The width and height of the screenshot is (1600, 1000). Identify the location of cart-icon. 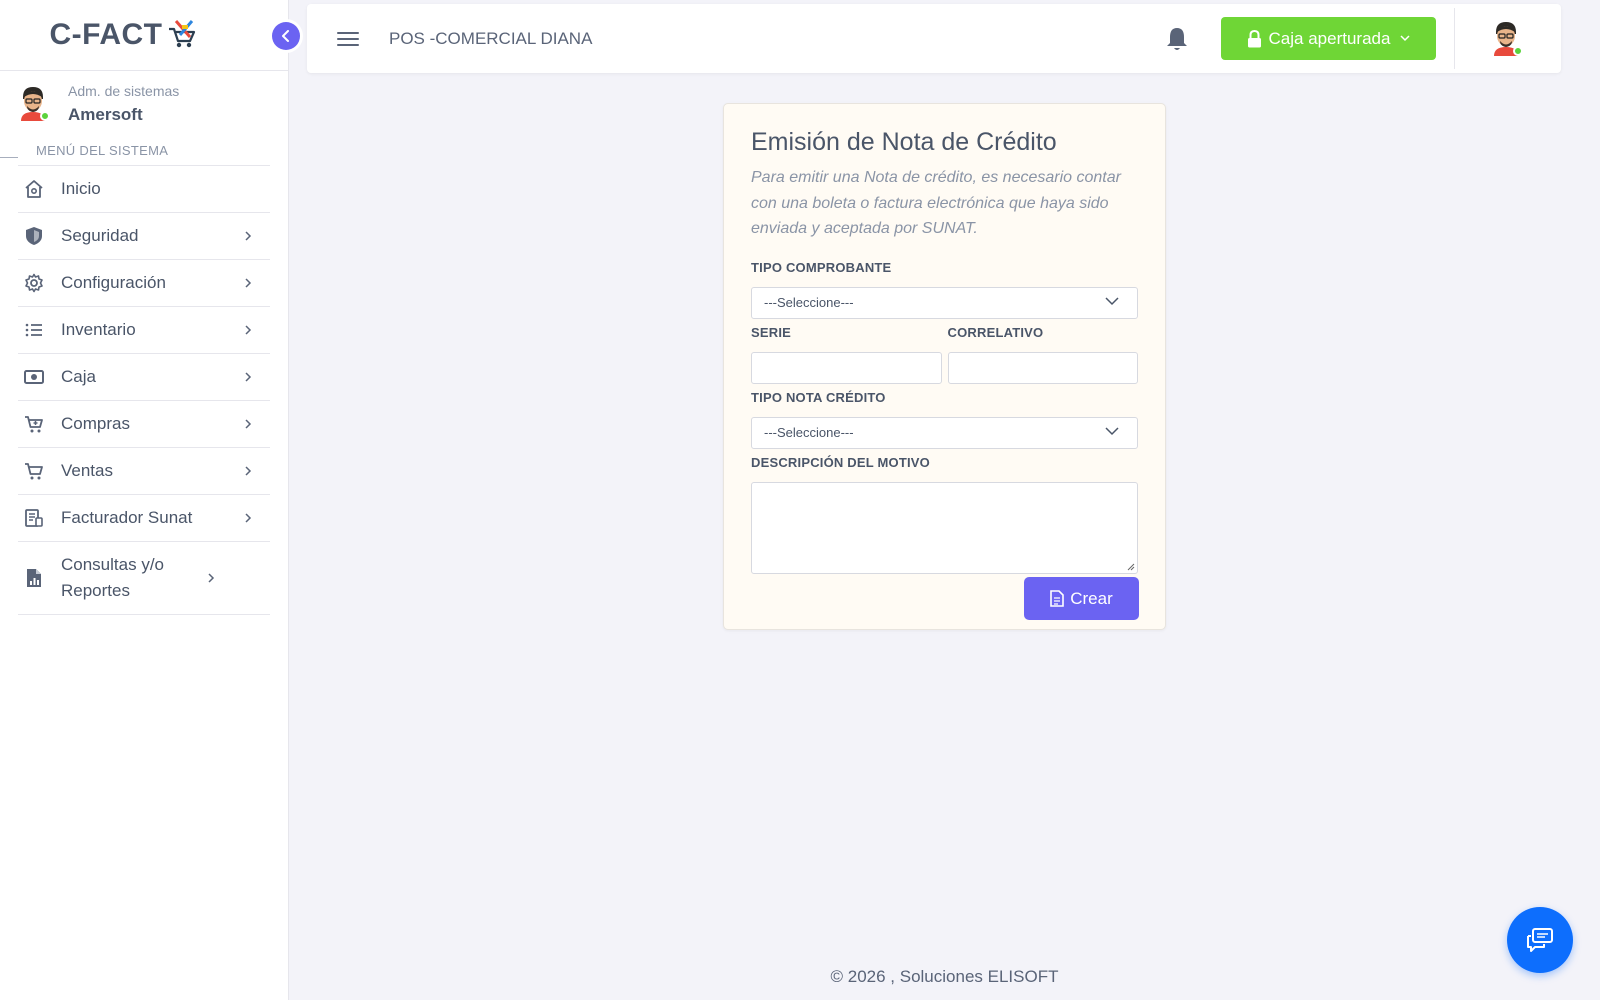
(34, 471).